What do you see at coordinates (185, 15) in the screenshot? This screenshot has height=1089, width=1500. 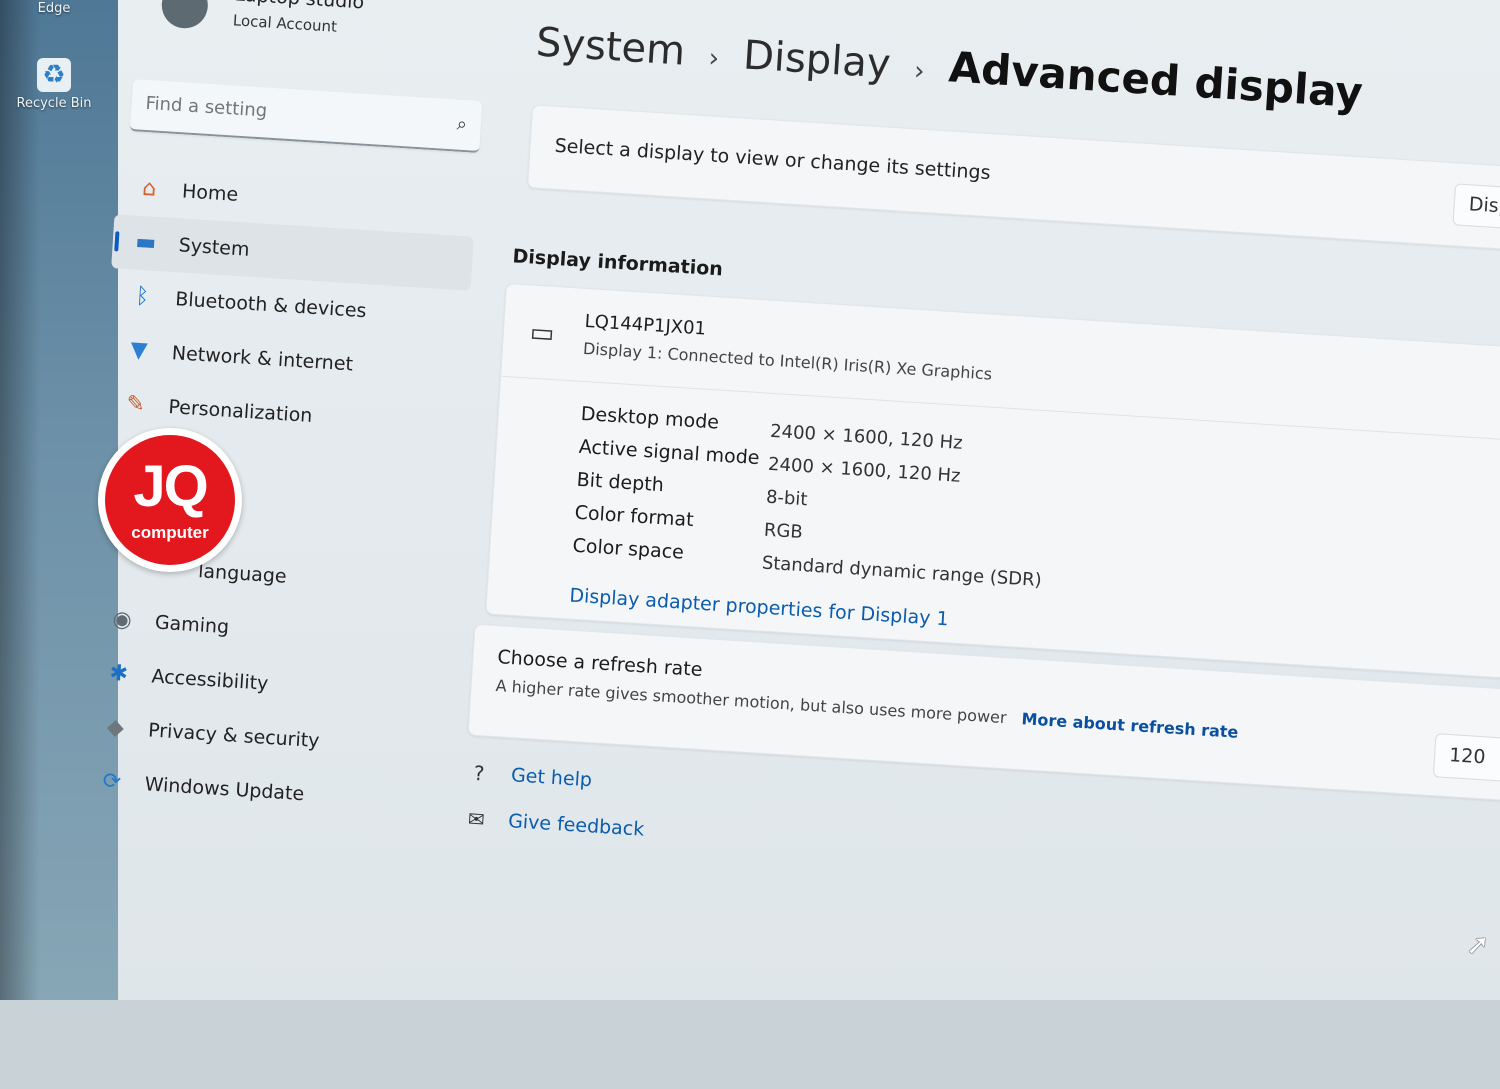 I see `avatar` at bounding box center [185, 15].